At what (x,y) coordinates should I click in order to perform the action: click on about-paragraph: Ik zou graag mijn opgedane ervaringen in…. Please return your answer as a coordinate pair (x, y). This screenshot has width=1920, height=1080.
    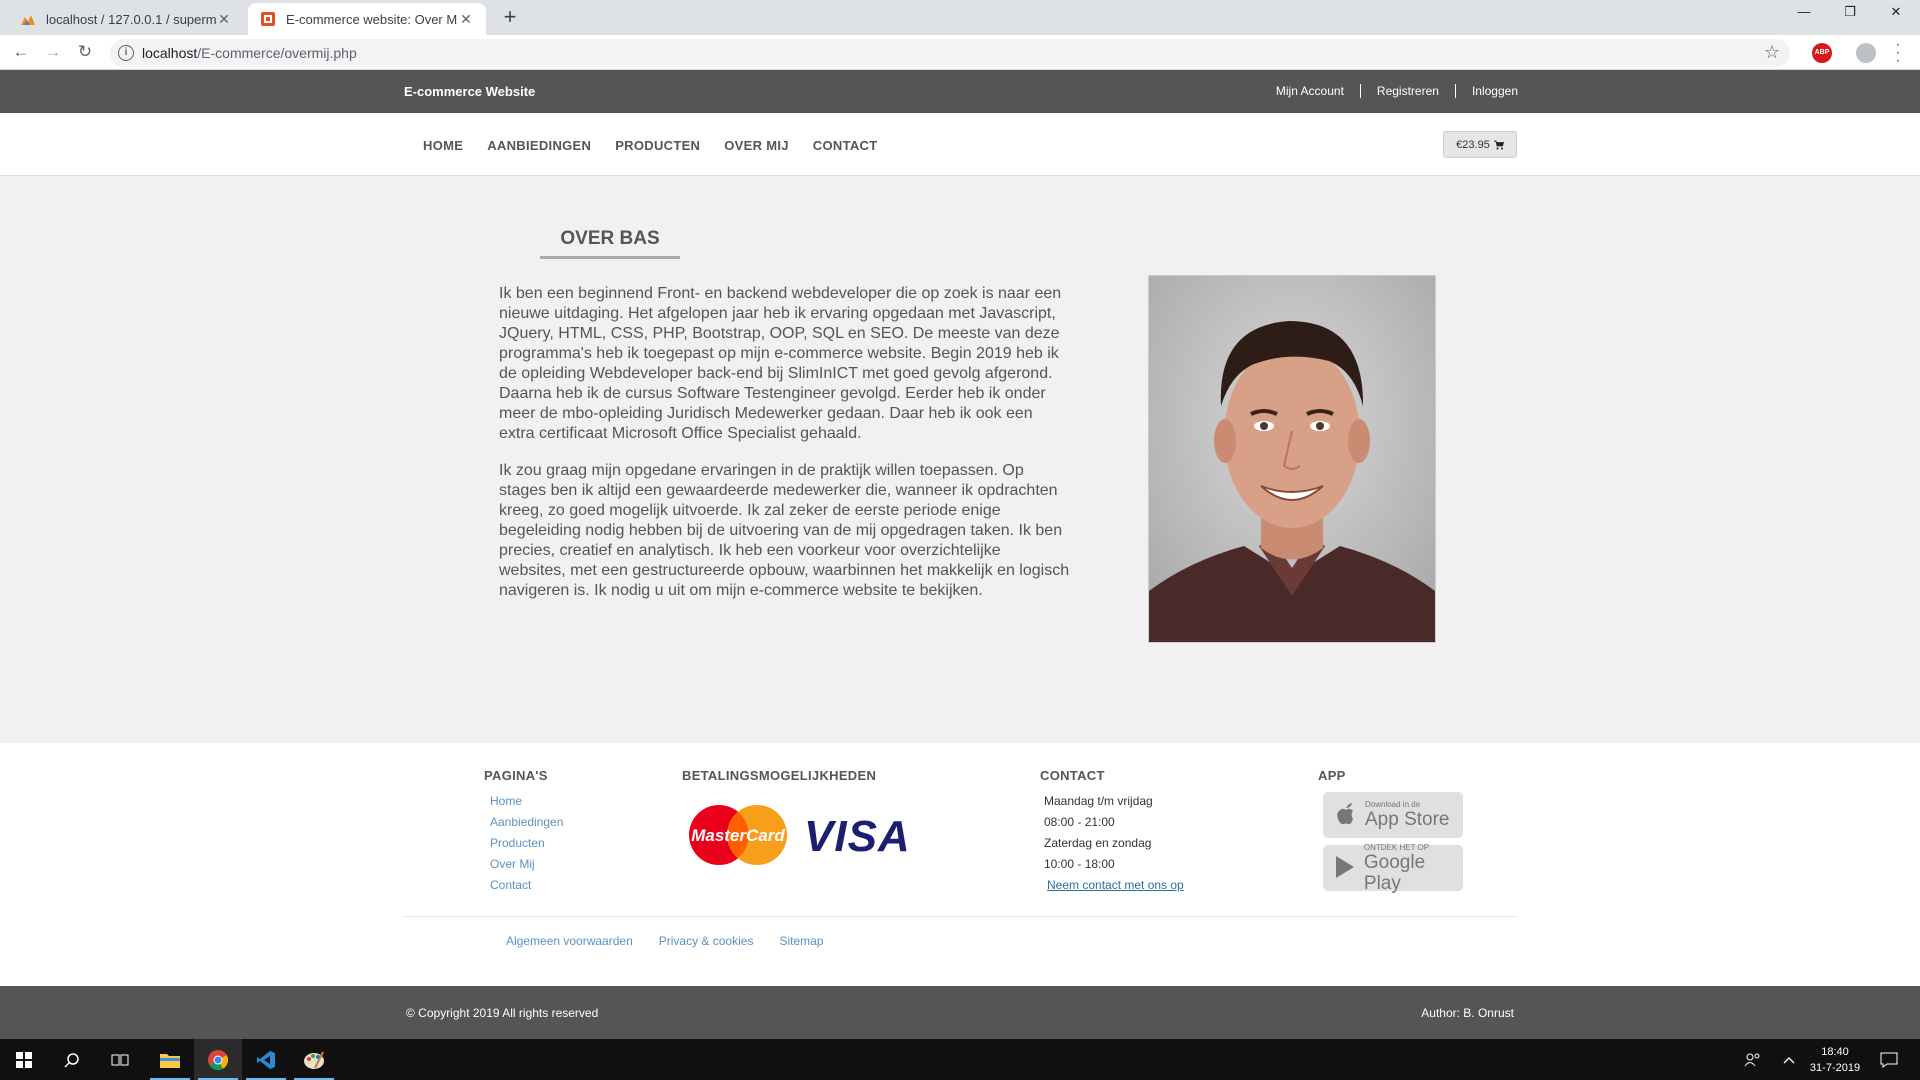
    Looking at the image, I should click on (784, 530).